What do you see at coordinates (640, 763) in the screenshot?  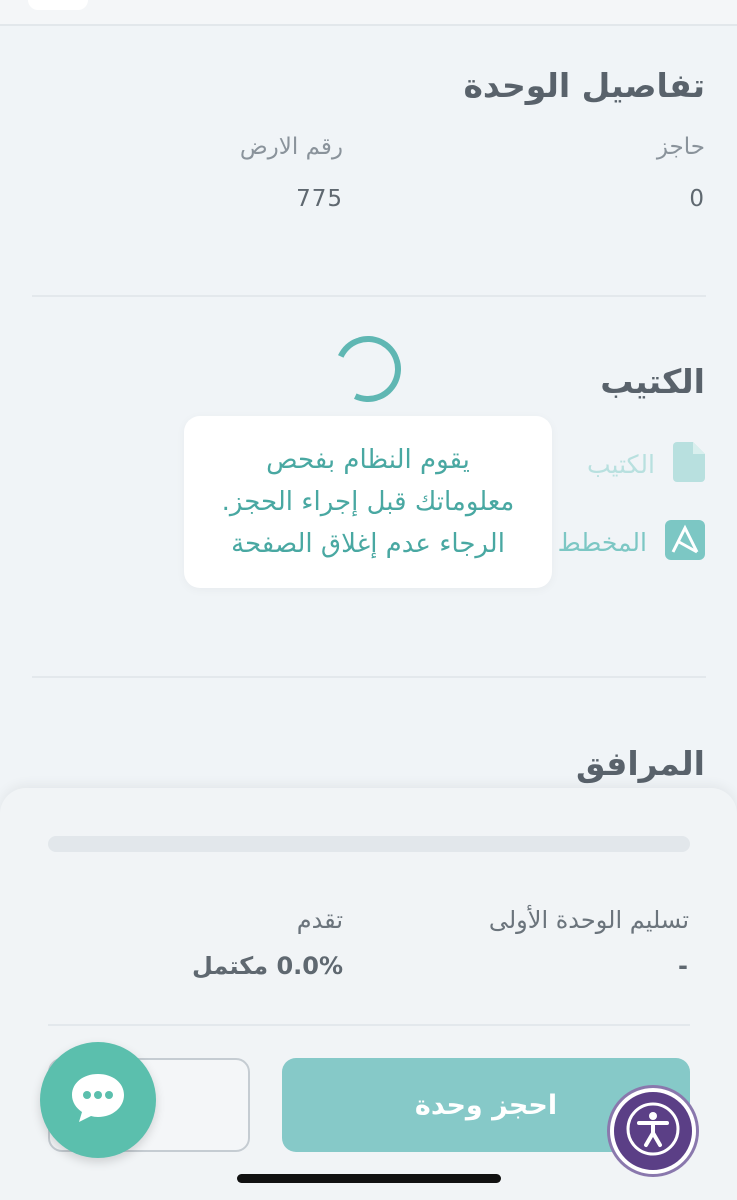 I see `facilities-title: المرافق` at bounding box center [640, 763].